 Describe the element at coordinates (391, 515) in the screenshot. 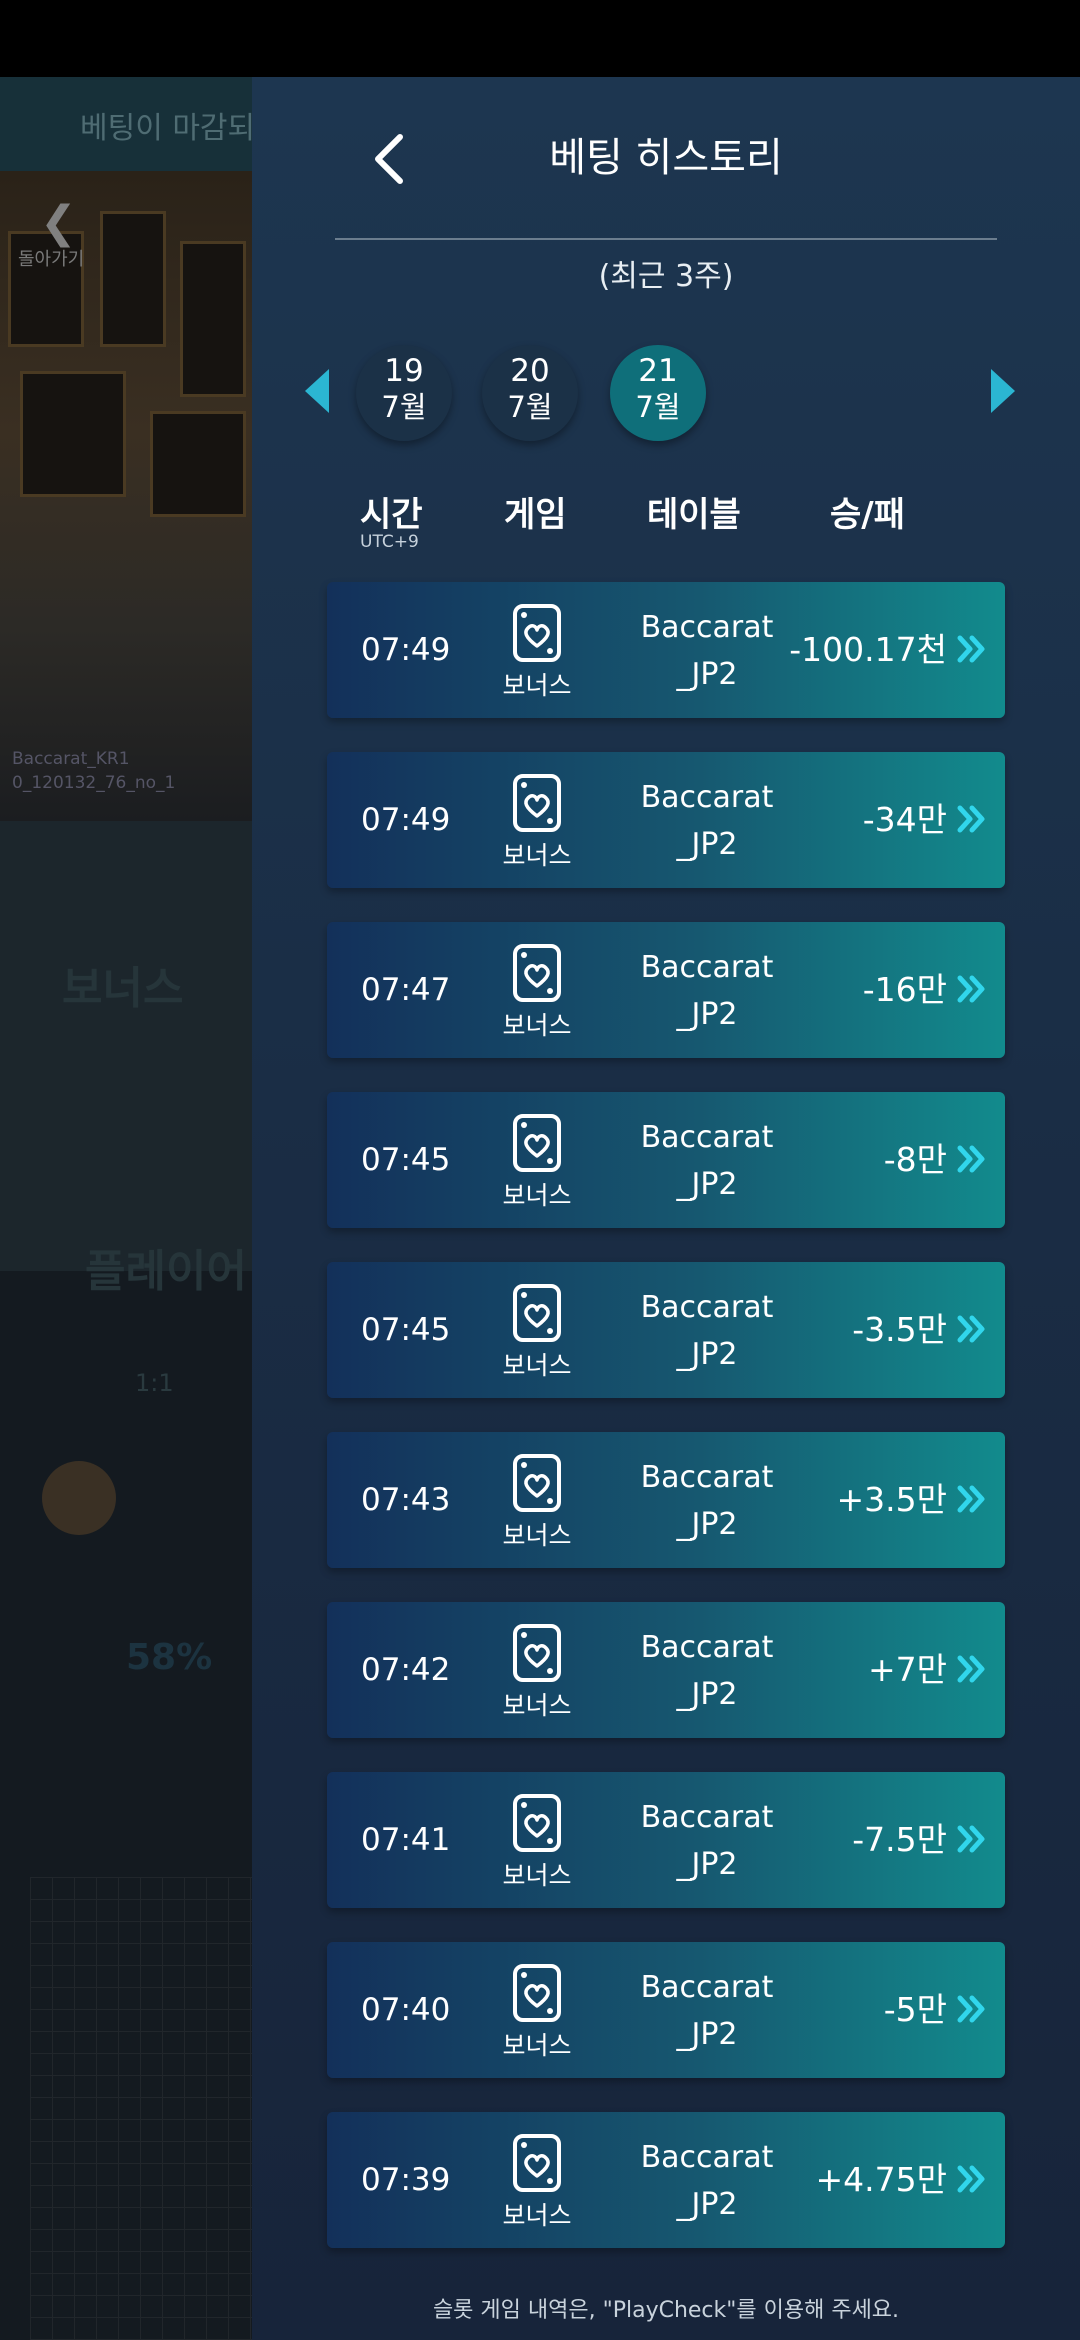

I see `column-header-time: 시간` at that location.